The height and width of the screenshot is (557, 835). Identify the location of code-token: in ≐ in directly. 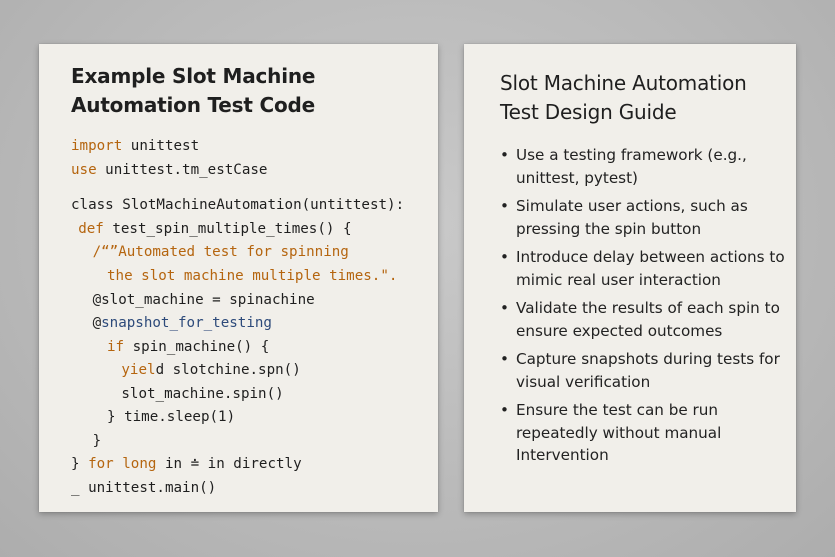
(229, 464).